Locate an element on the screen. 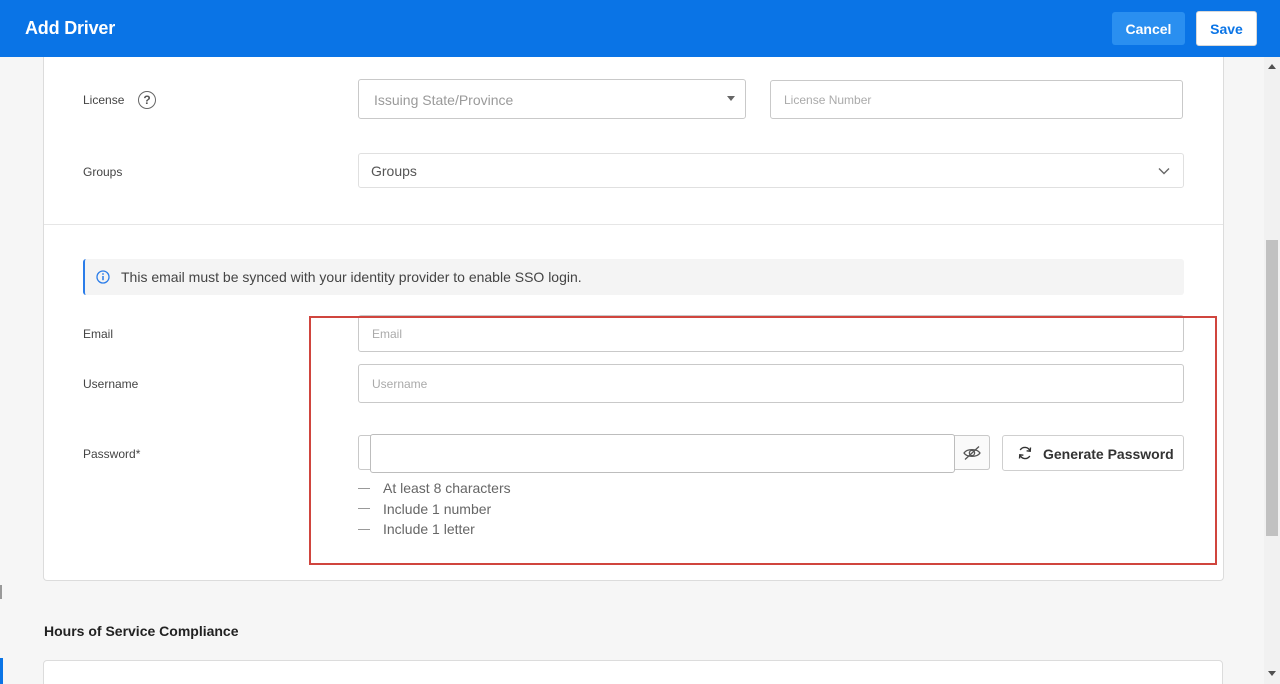  hos-section-title: Hours of Service Compliance is located at coordinates (141, 631).